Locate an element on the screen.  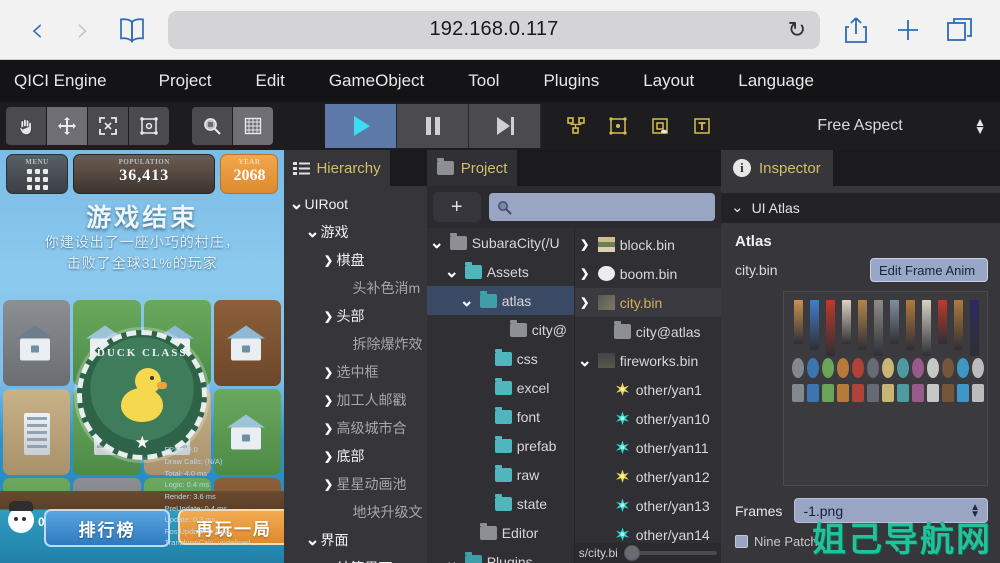
hierarchy-item: 星星动画池 is located at coordinates (355, 484).